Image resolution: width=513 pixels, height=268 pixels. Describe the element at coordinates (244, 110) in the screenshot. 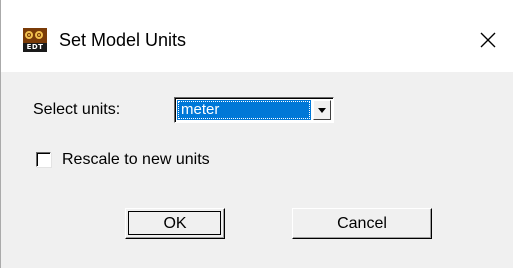

I see `units-dropdown-value: meter` at that location.